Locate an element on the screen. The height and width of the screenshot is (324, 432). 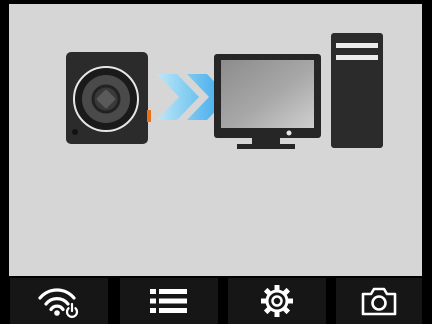
action-camera-icon is located at coordinates (108, 98).